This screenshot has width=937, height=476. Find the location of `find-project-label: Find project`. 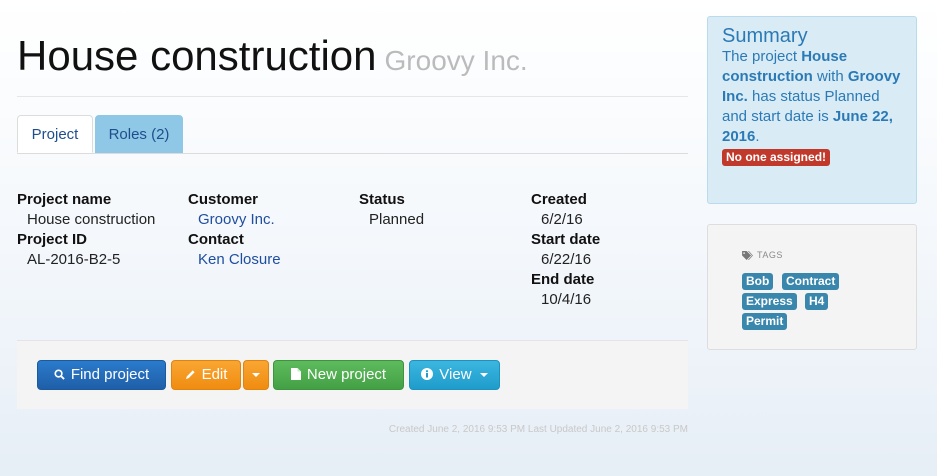

find-project-label: Find project is located at coordinates (110, 374).